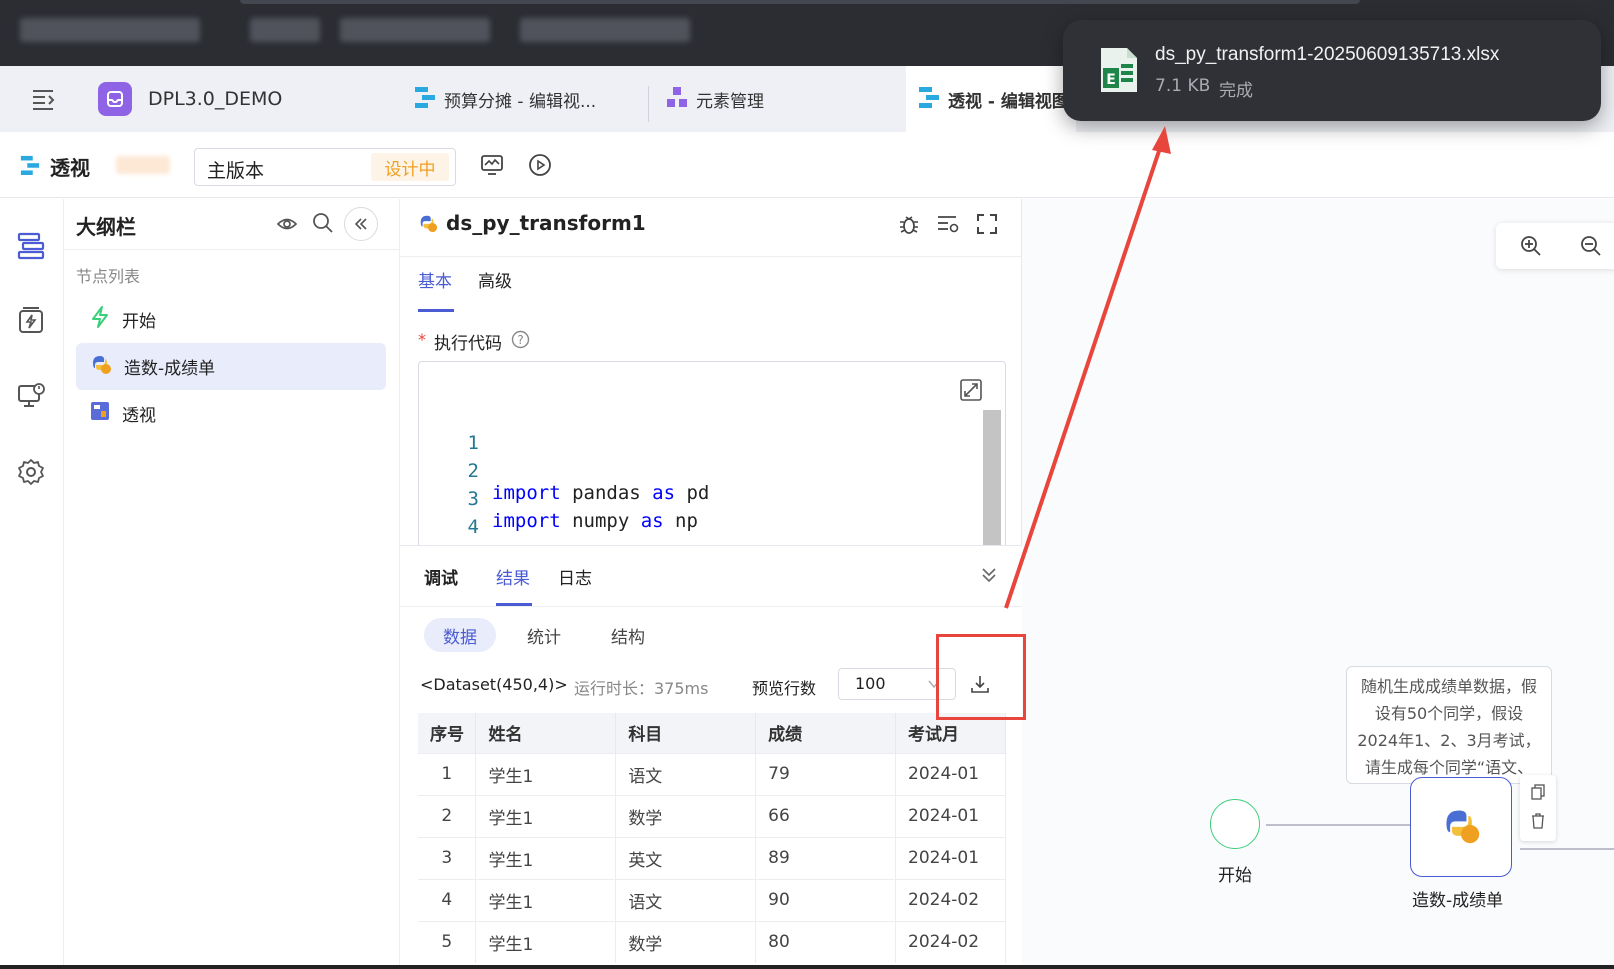  I want to click on copy-icon, so click(1538, 794).